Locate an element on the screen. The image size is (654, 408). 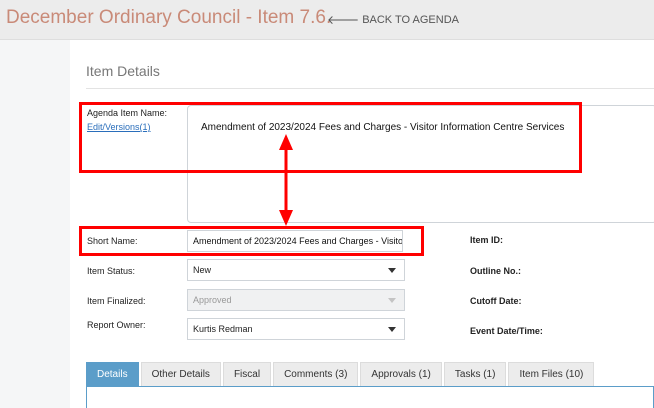
report-owner-label: Report Owner: is located at coordinates (116, 325).